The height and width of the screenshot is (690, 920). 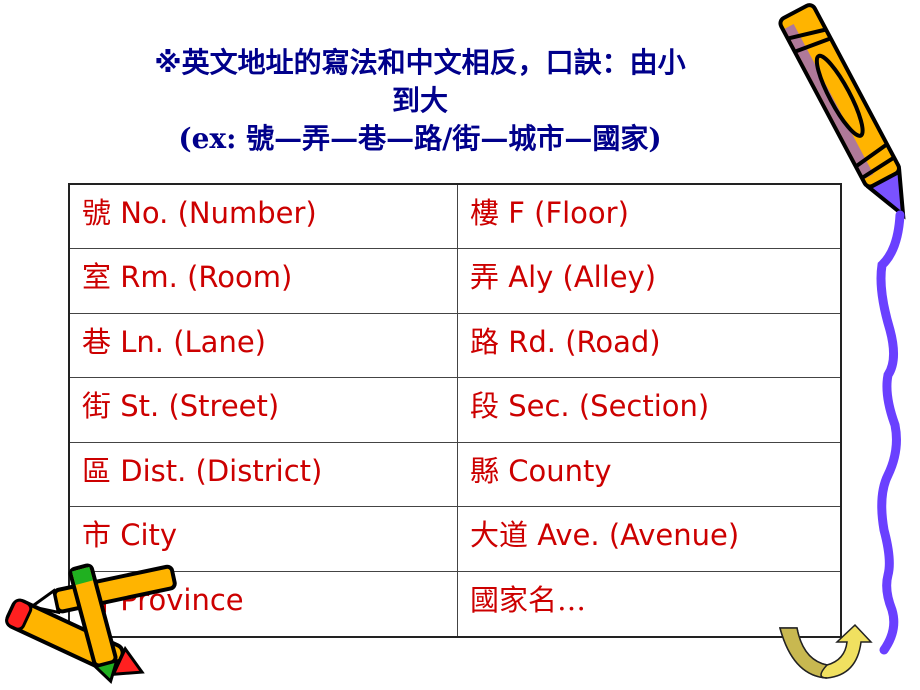 I want to click on english-term: St. (Street), so click(x=200, y=406).